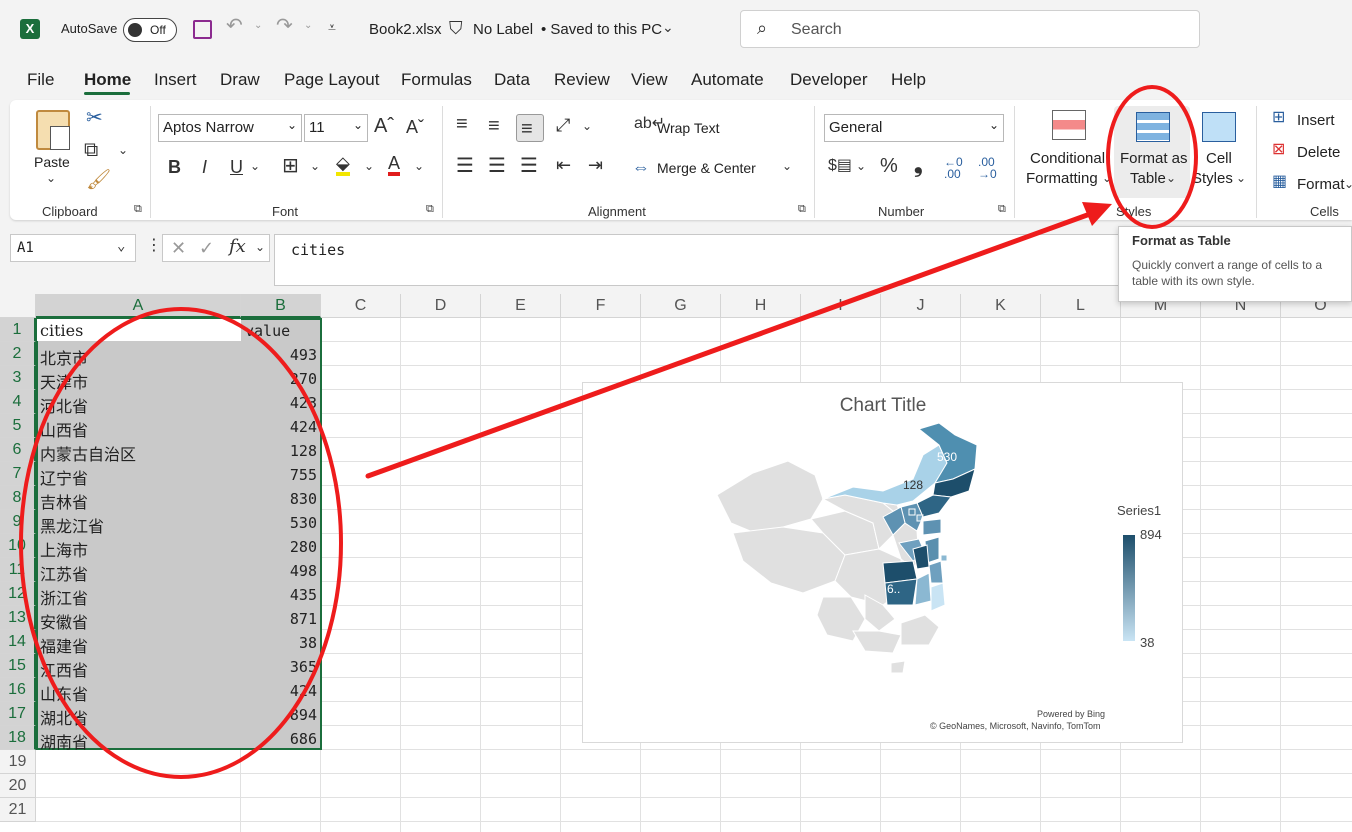  I want to click on column-header-a: A, so click(138, 306).